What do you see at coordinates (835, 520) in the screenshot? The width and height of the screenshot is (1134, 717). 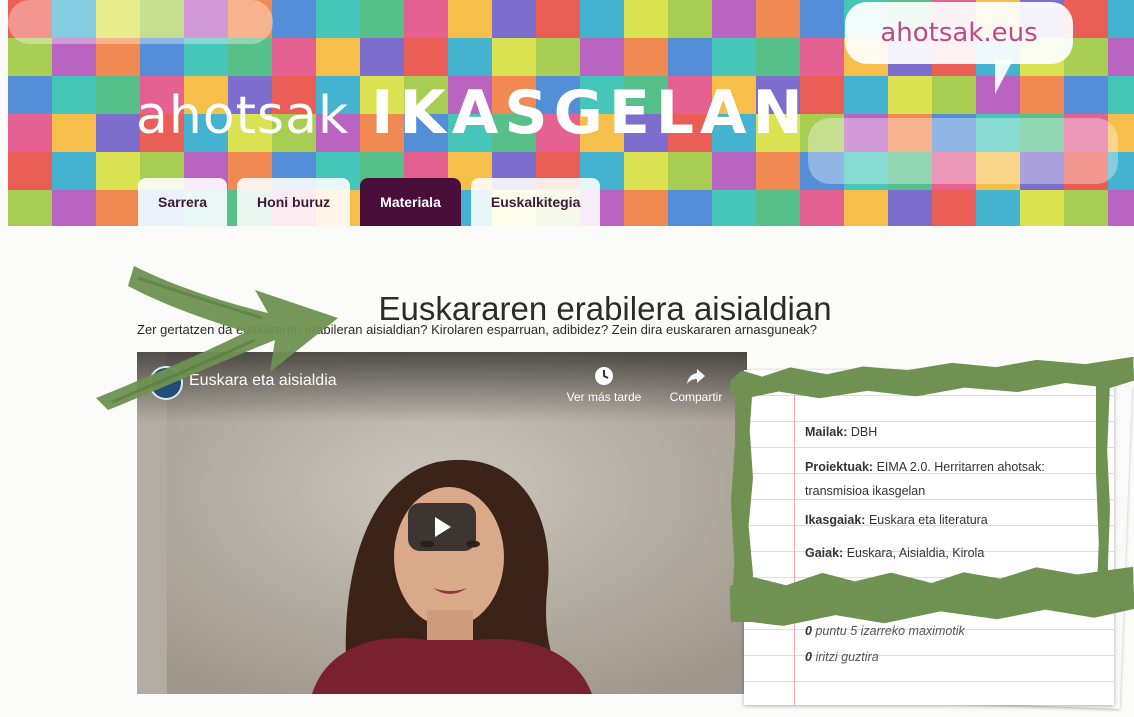 I see `ikasgaiak-label: Ikasgaiak:` at bounding box center [835, 520].